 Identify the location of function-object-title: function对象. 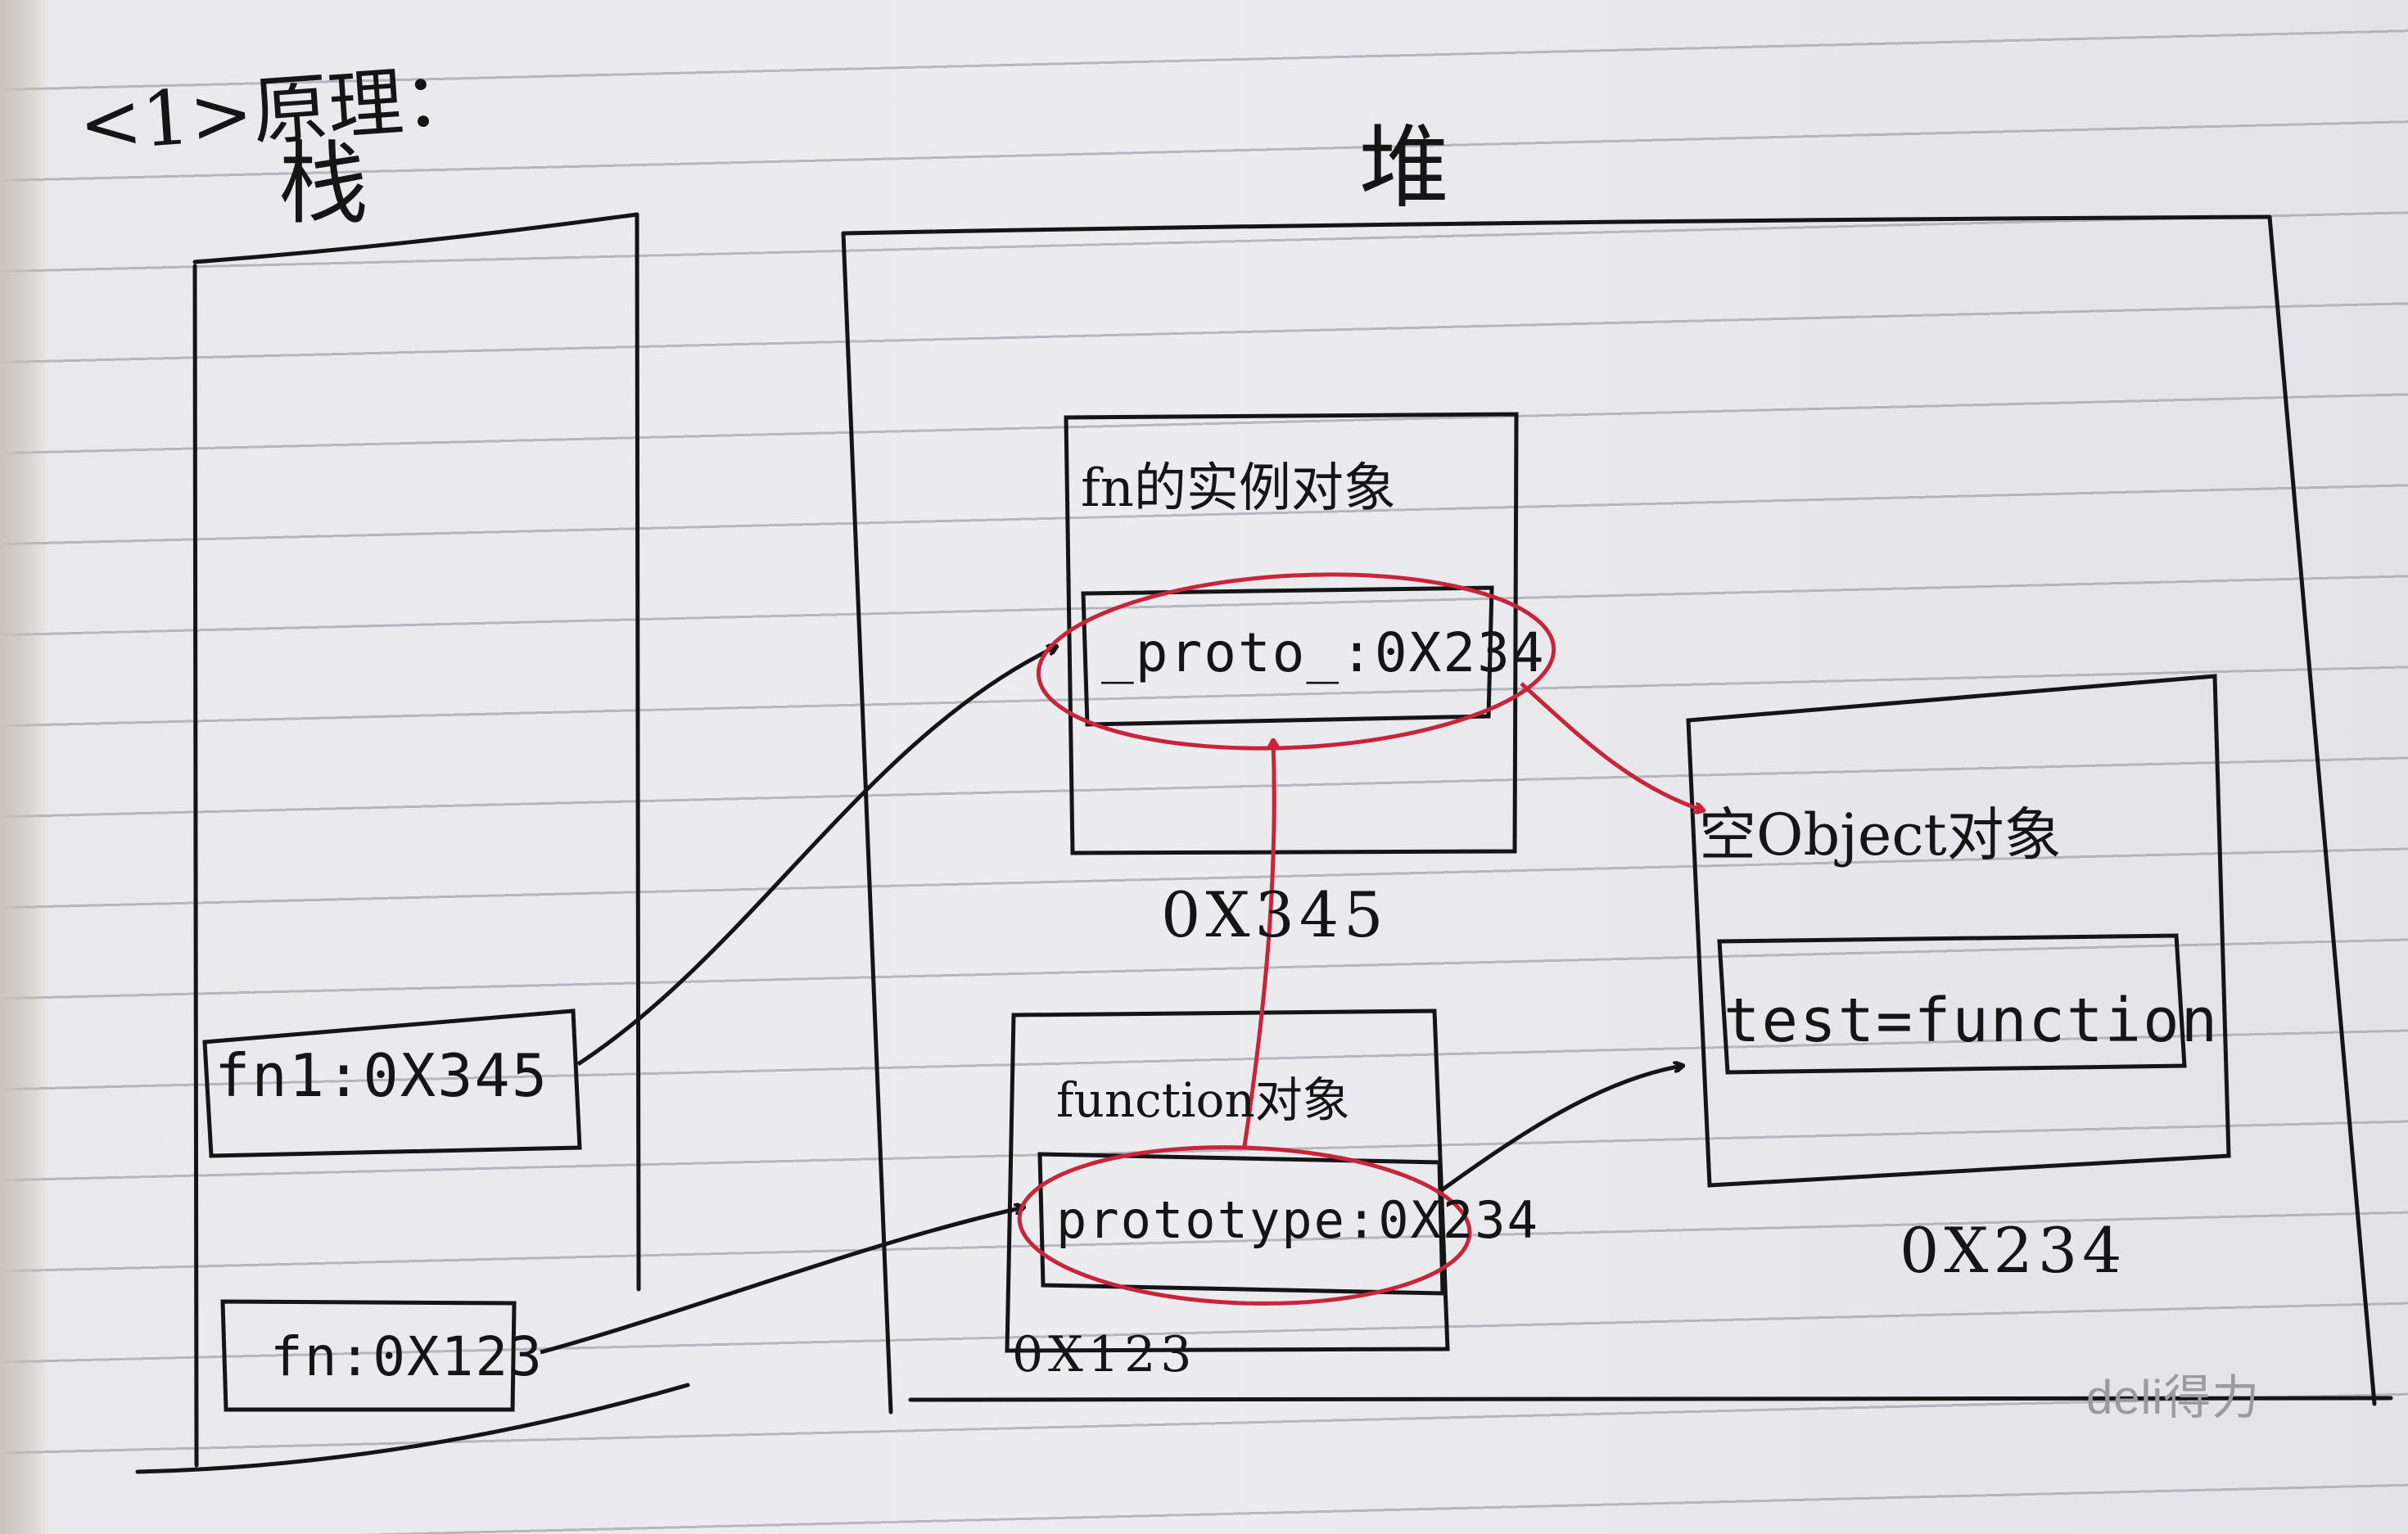
(1203, 1100).